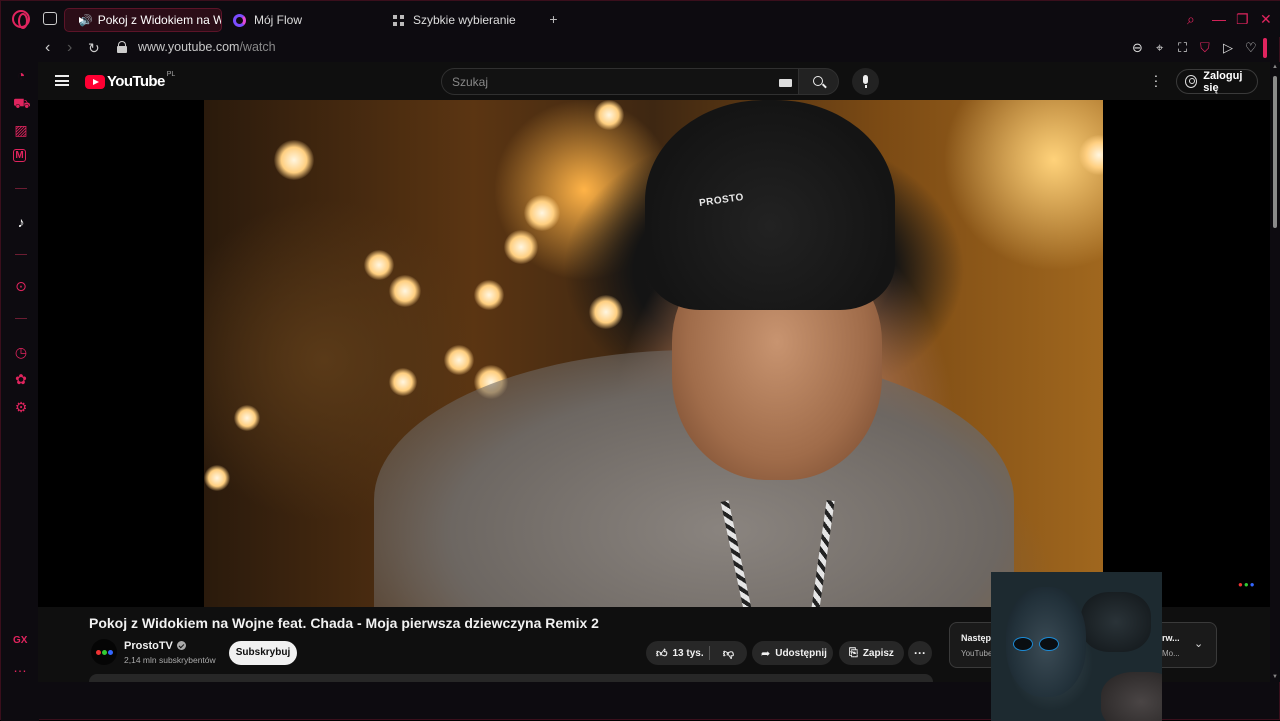  I want to click on player-icon: ▷, so click(1228, 48).